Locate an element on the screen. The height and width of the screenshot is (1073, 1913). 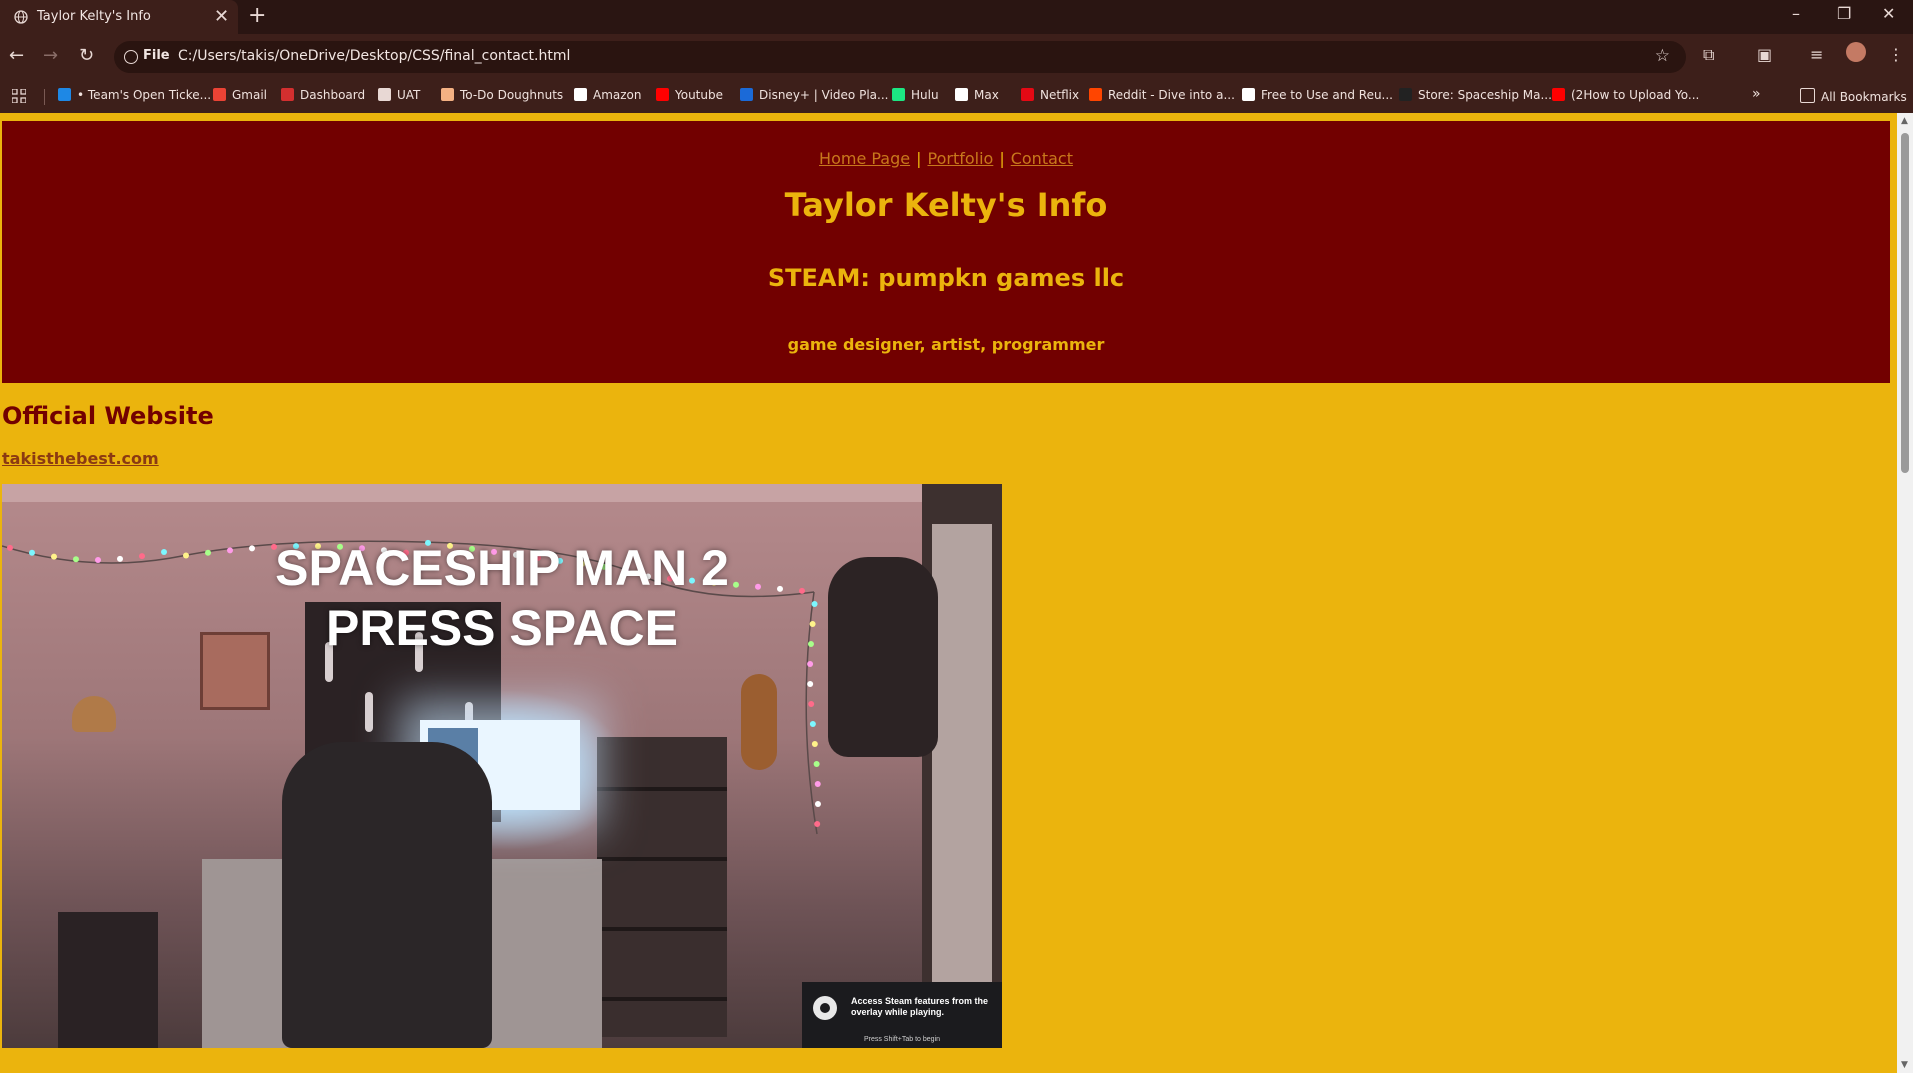
bookmark-item: Hulu is located at coordinates (915, 95).